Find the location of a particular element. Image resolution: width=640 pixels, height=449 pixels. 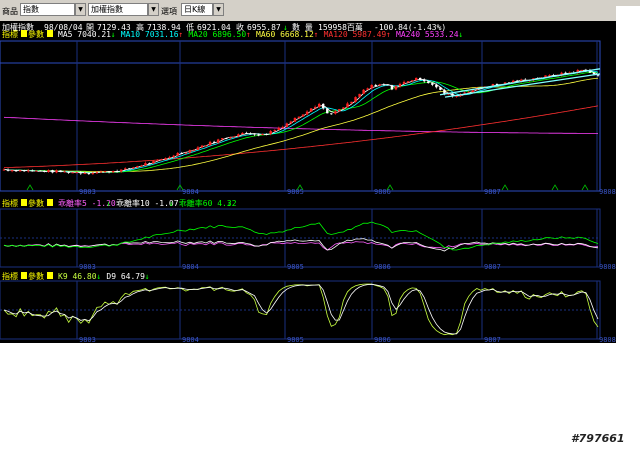

ma-line-ma120 is located at coordinates (301, 136).